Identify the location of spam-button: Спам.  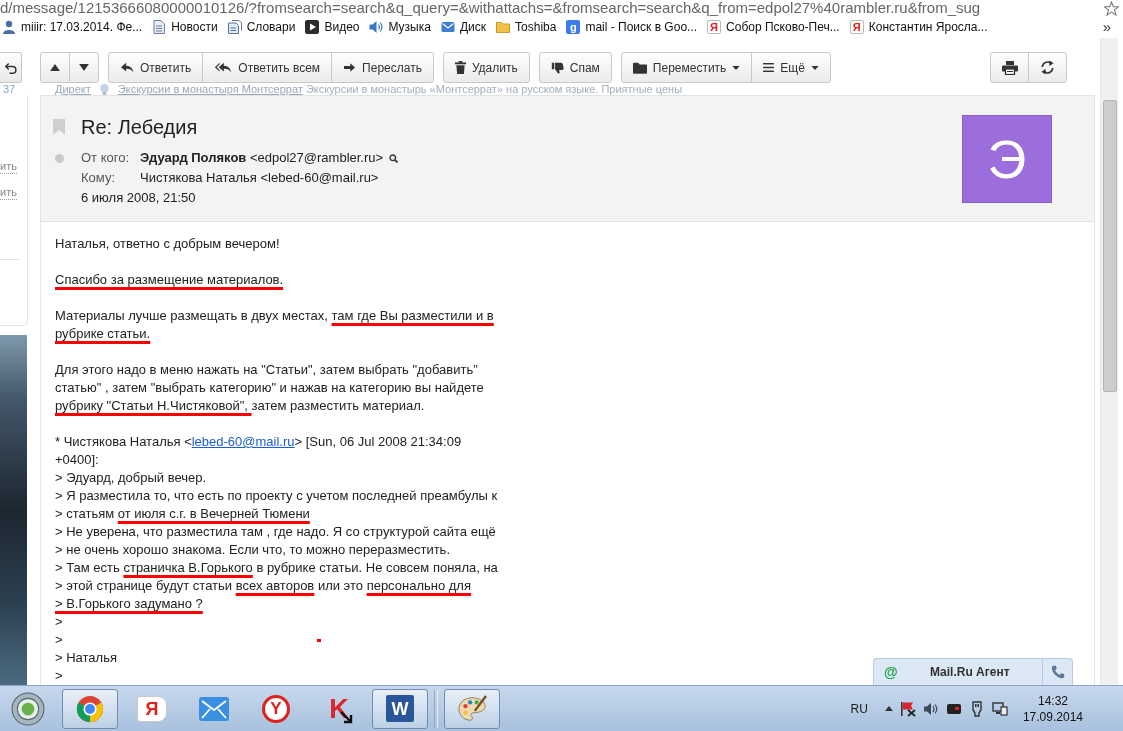
(575, 67).